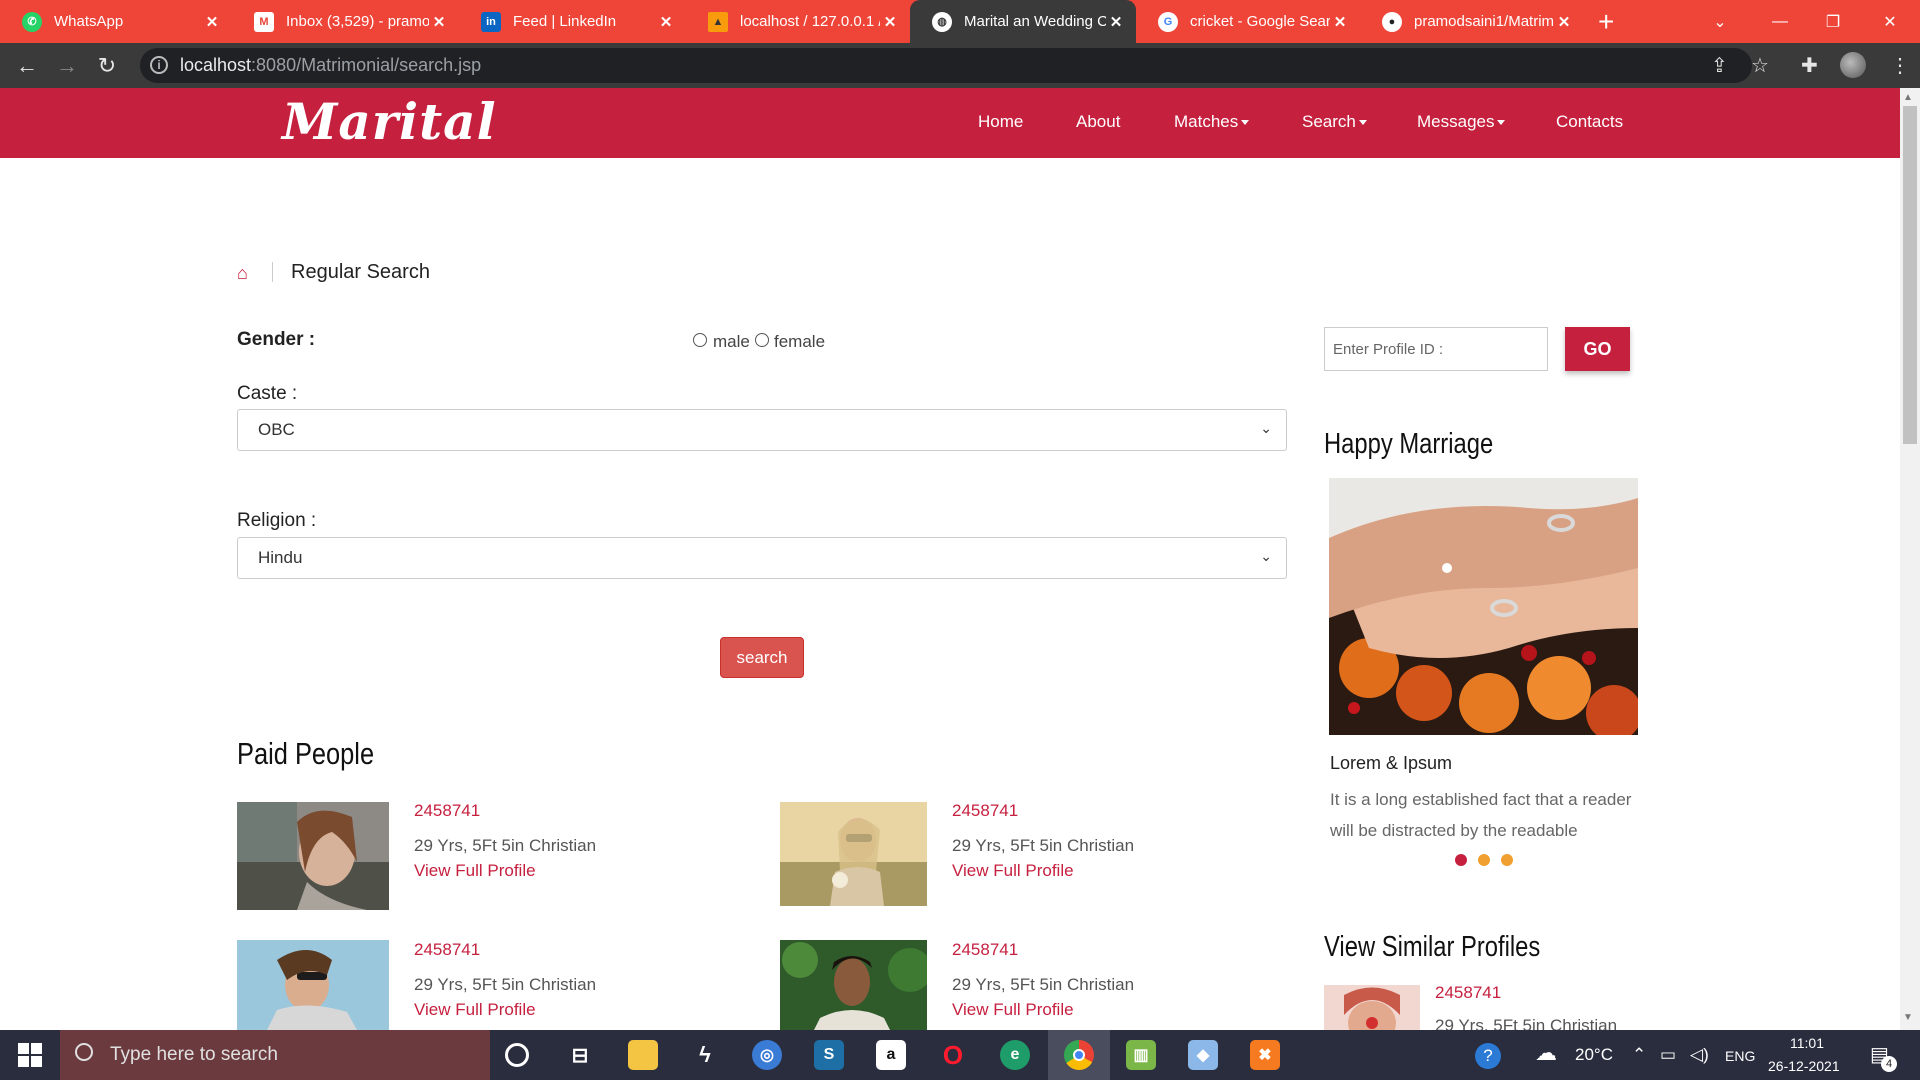 This screenshot has width=1920, height=1080. Describe the element at coordinates (1483, 606) in the screenshot. I see `happy-marriage-photo` at that location.